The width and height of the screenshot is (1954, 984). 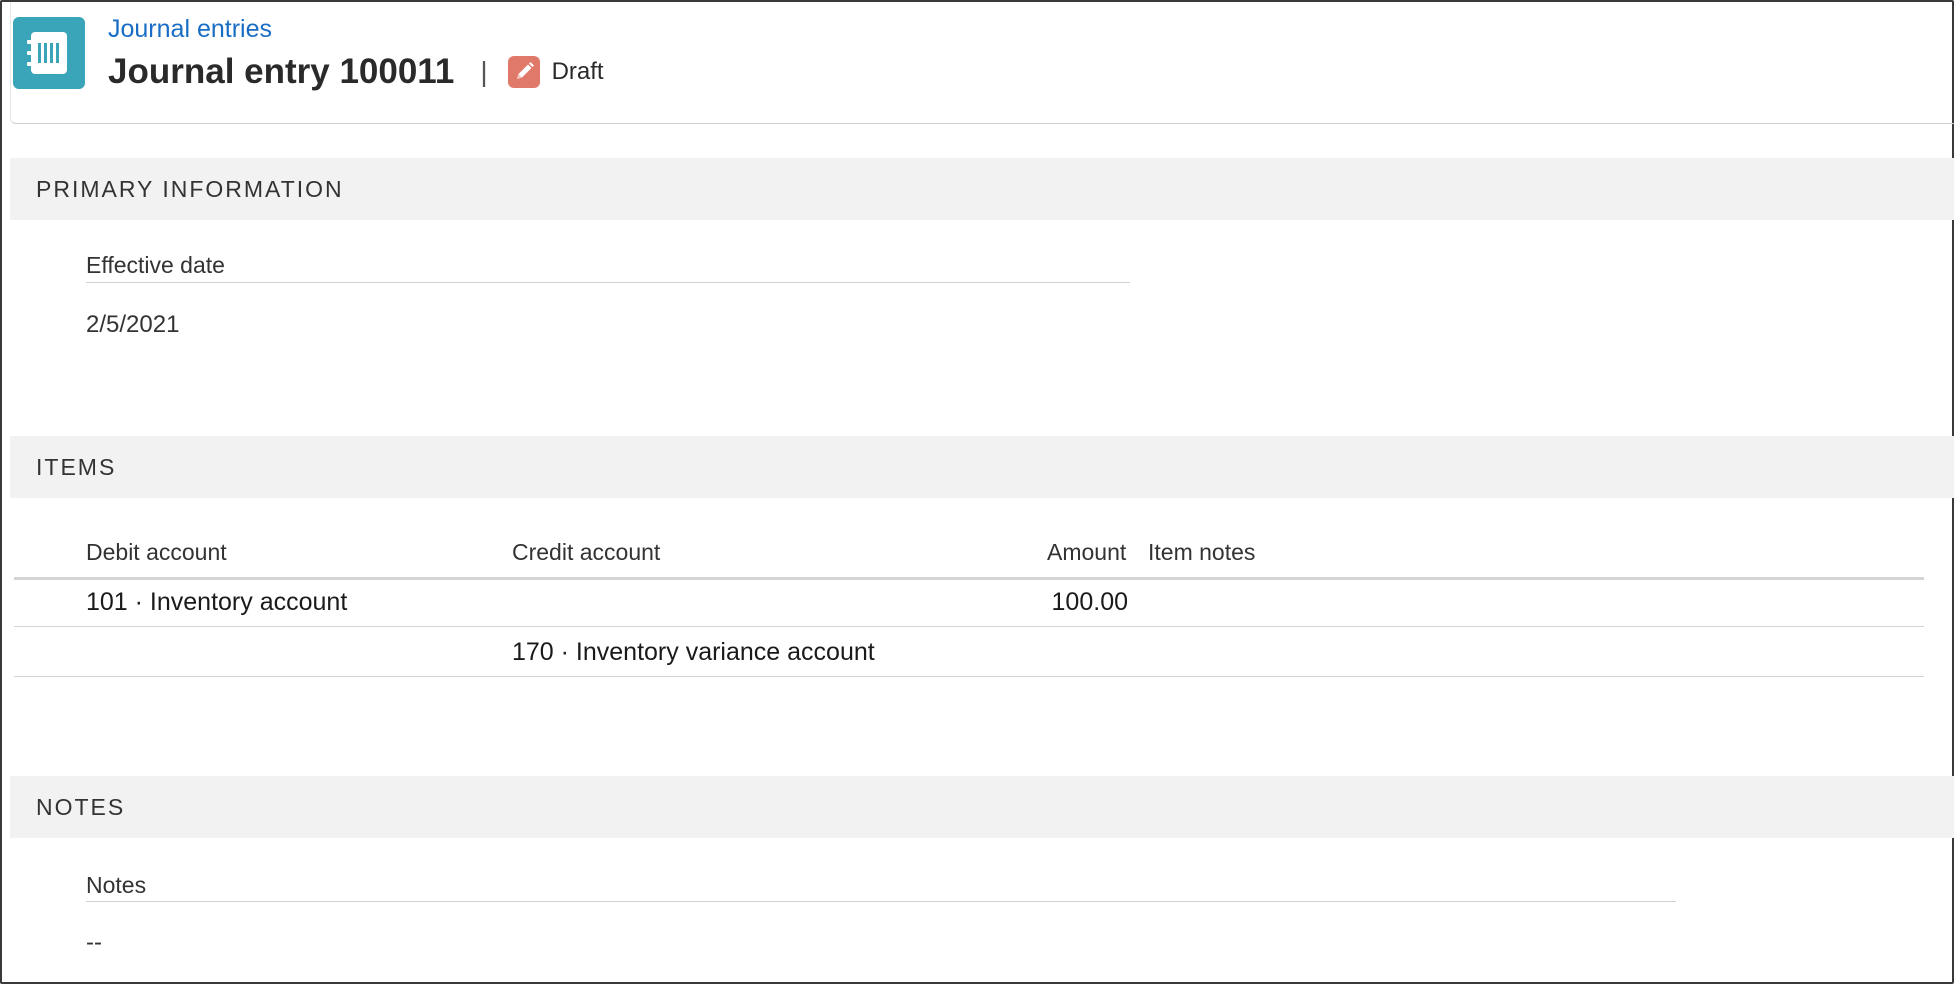 I want to click on effective-date-label: Effective date, so click(x=155, y=265).